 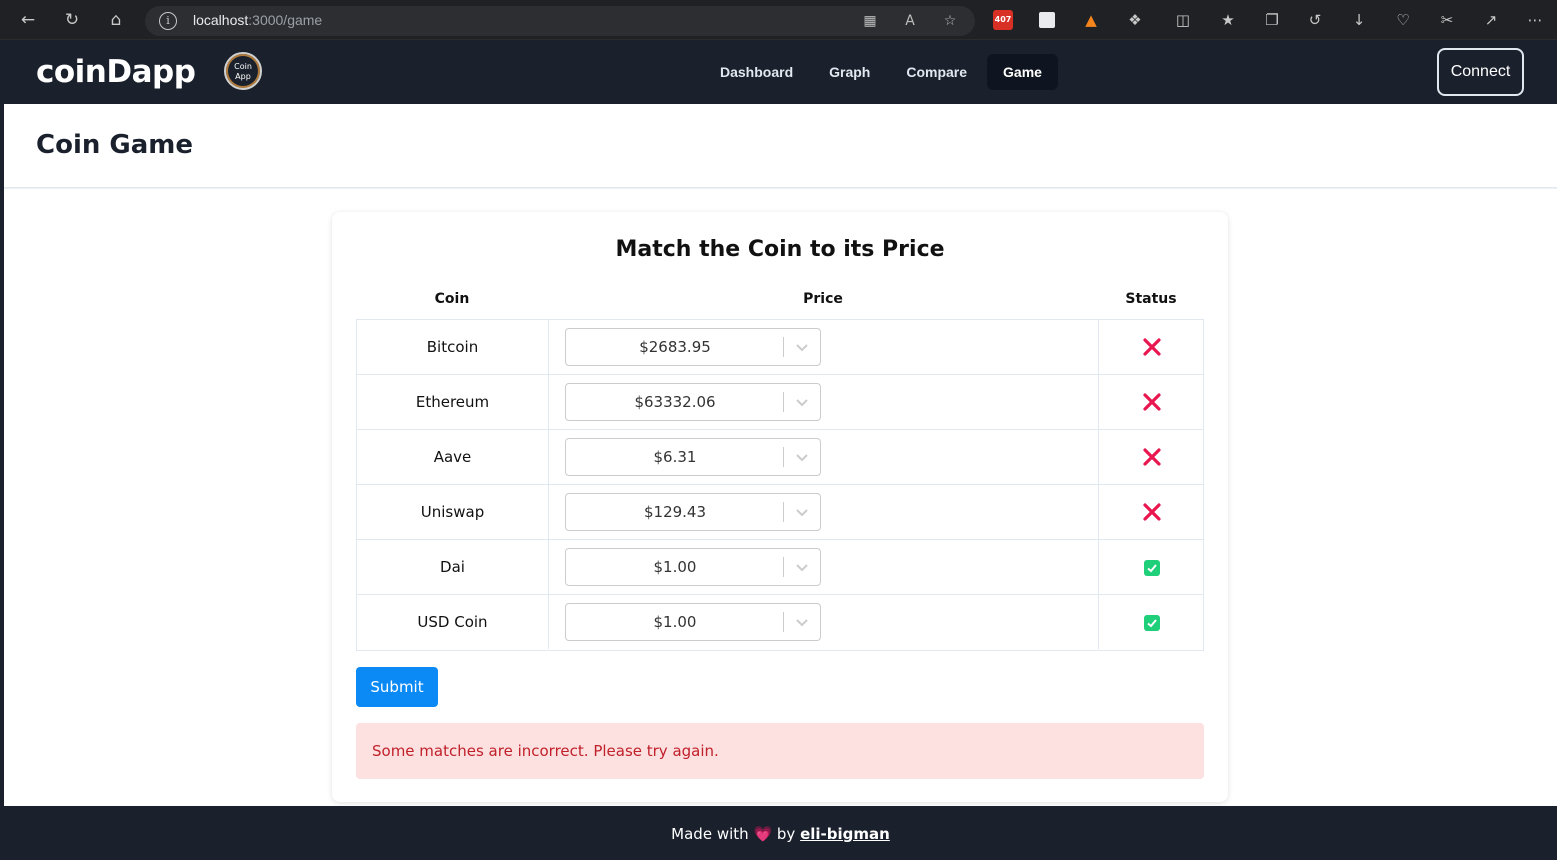 I want to click on nav-dashboard: Dashboard, so click(x=756, y=72).